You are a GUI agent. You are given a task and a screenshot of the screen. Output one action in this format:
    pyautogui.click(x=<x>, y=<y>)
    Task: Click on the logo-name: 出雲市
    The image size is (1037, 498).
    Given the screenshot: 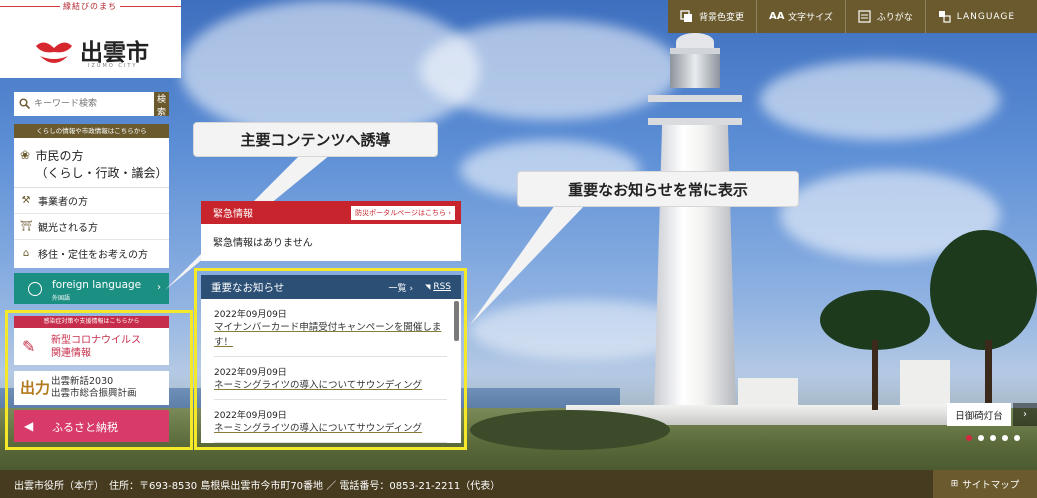 What is the action you would take?
    pyautogui.click(x=114, y=52)
    